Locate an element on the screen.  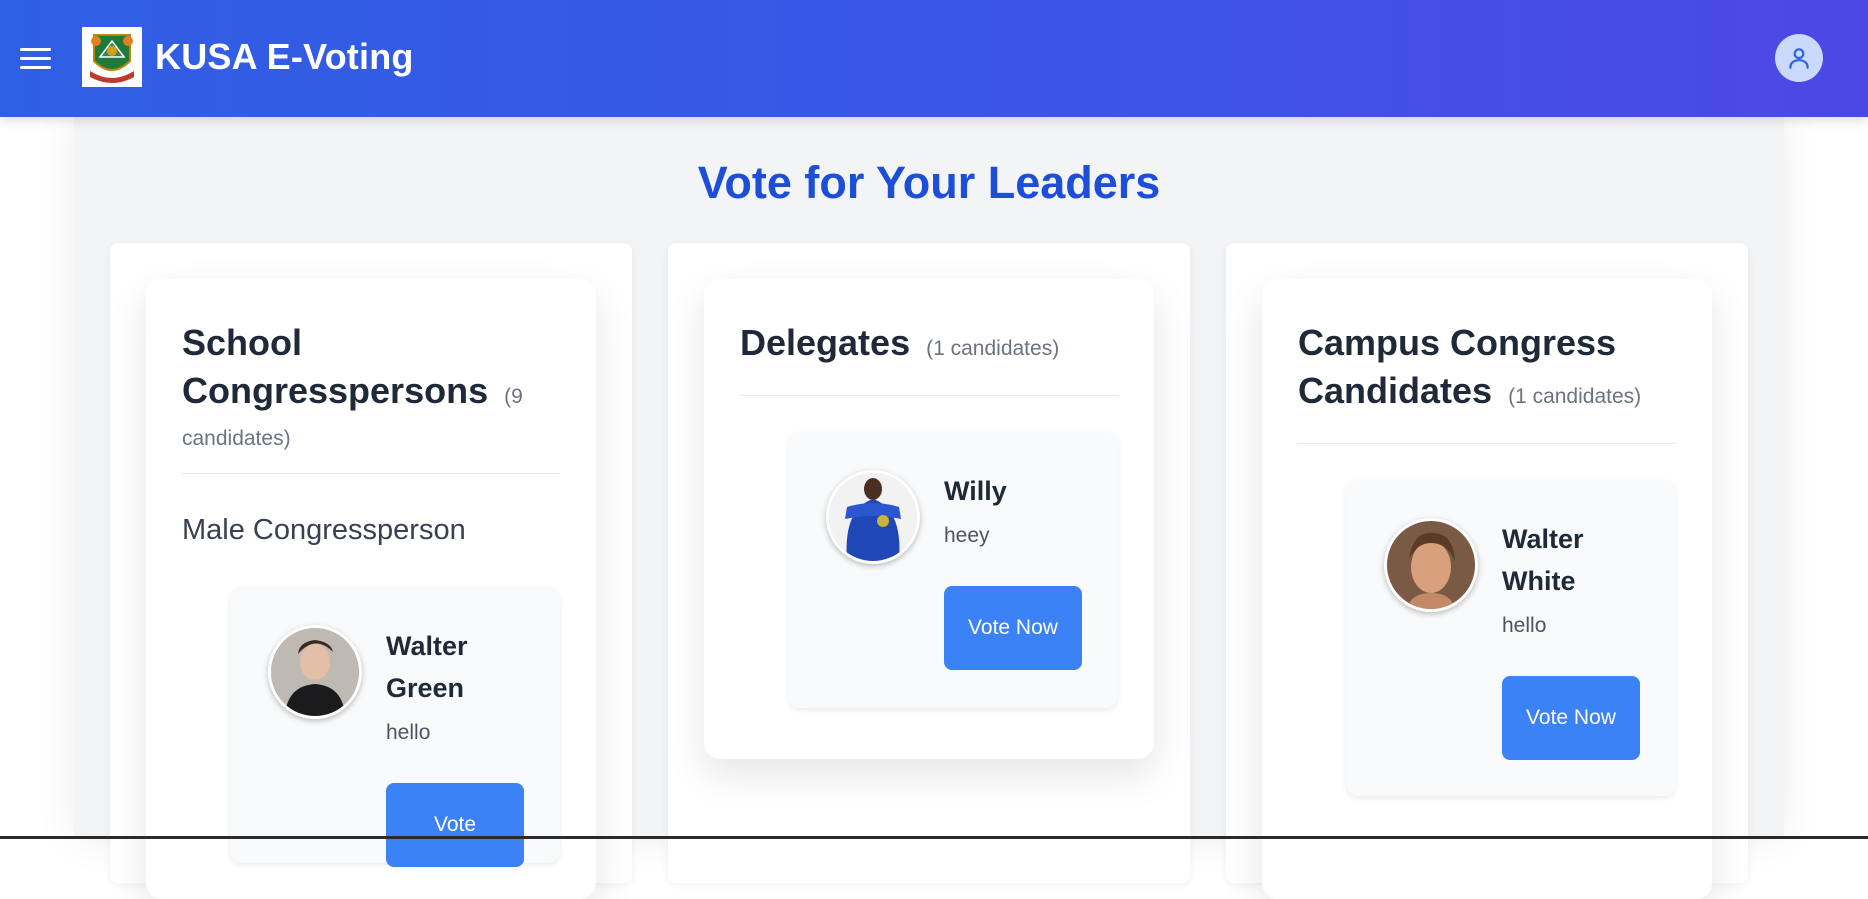
candidate-card: Willy heey Vote Now is located at coordinates (953, 570).